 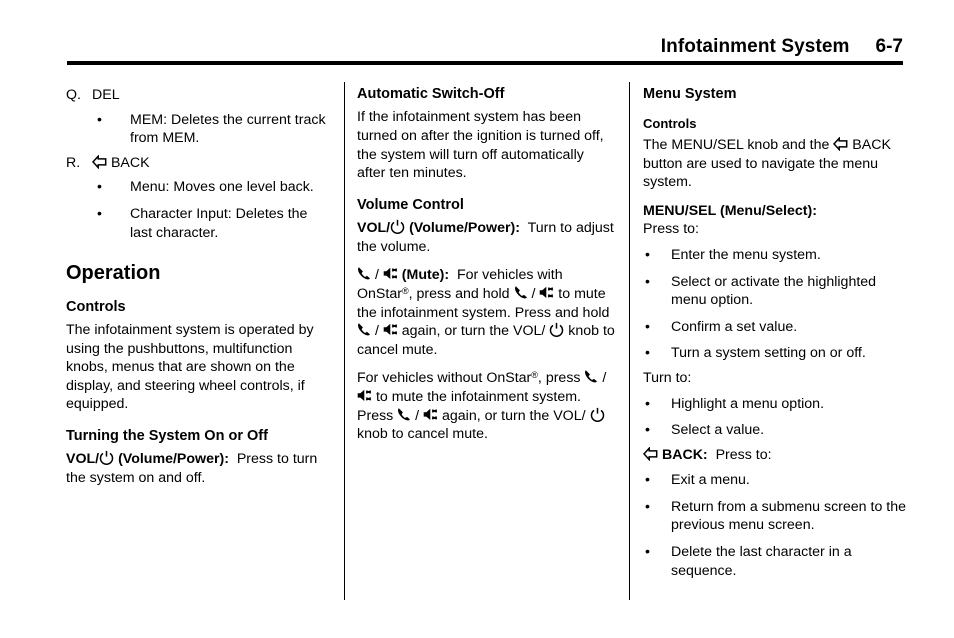 What do you see at coordinates (405, 290) in the screenshot?
I see `registered-trademark-icon: ®` at bounding box center [405, 290].